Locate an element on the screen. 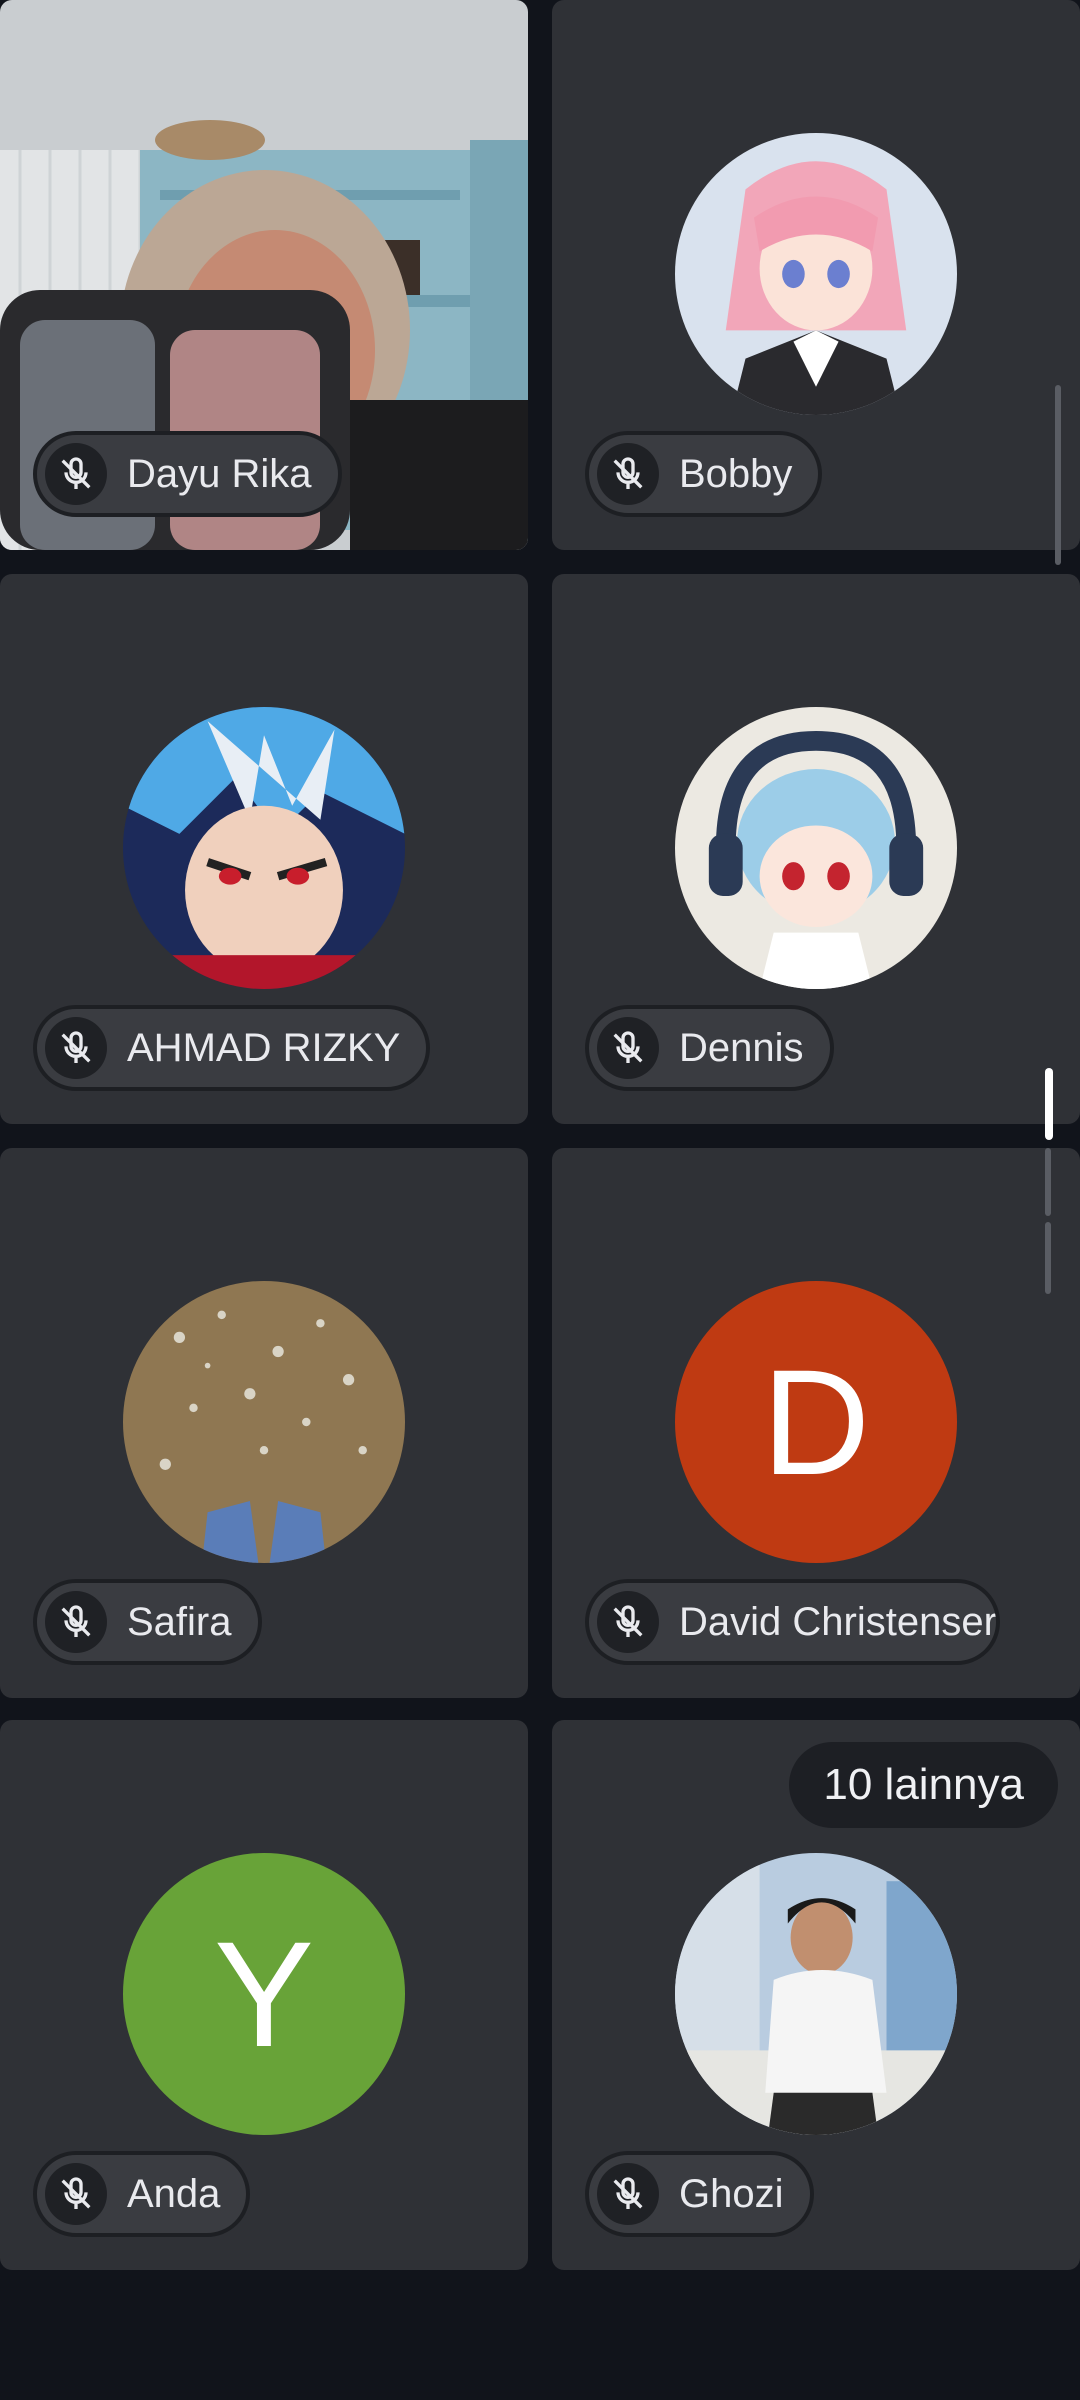 This screenshot has width=1080, height=2400. scrollbar-thumb is located at coordinates (1049, 1104).